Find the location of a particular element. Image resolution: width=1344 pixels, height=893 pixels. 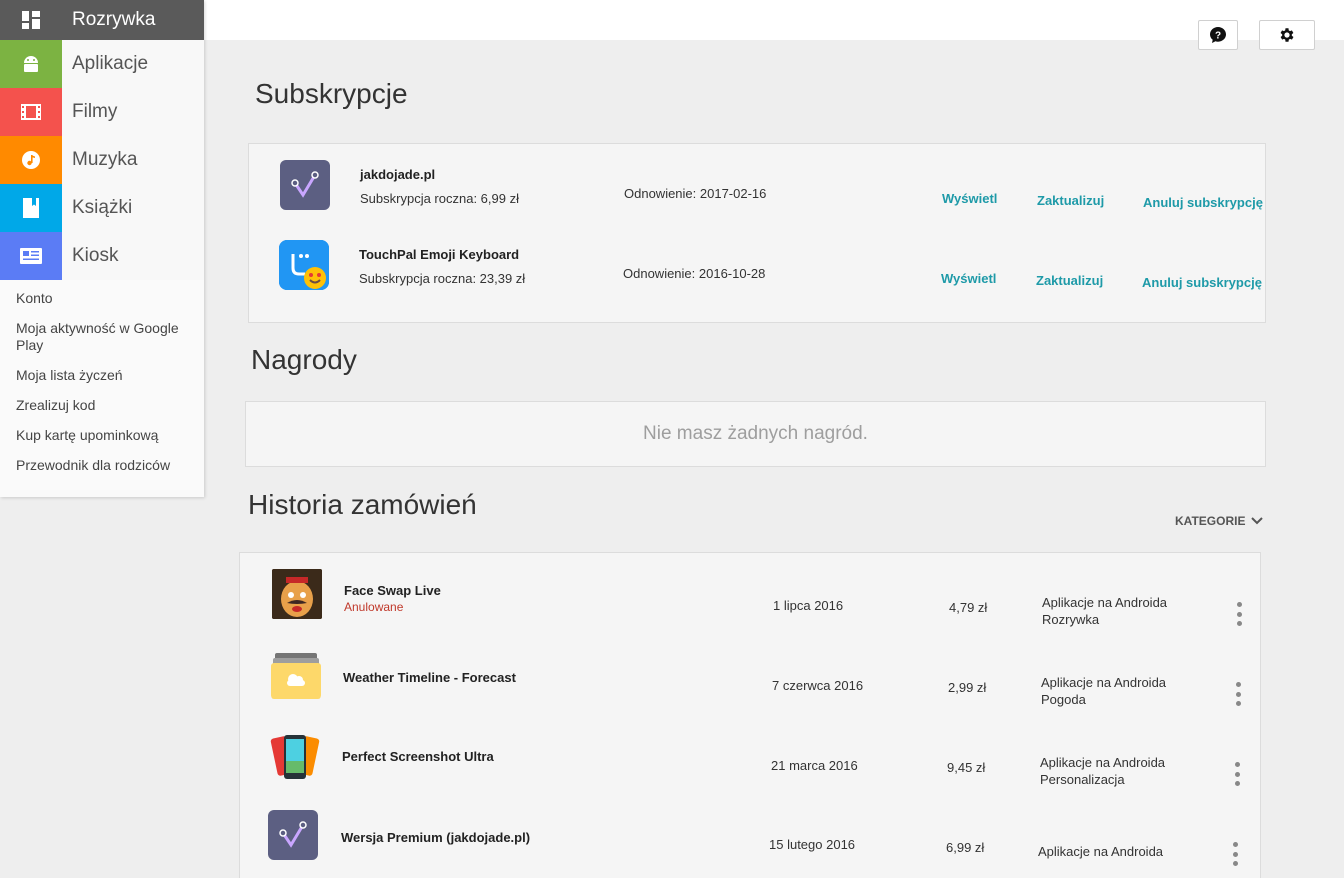

subscription-plan: Subskrypcja roczna: 6,99 zł is located at coordinates (439, 198).